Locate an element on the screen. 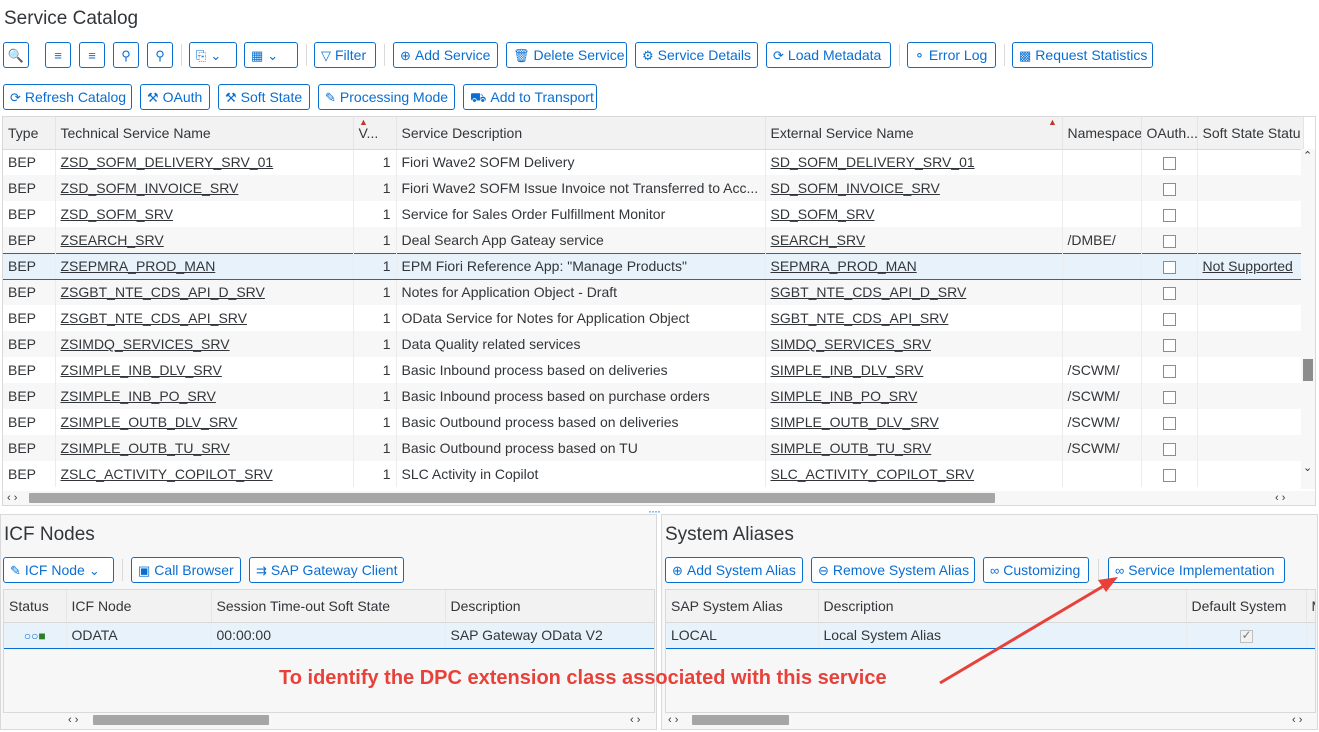 The height and width of the screenshot is (732, 1319). oauth-button: ⚒ OAuth is located at coordinates (175, 97).